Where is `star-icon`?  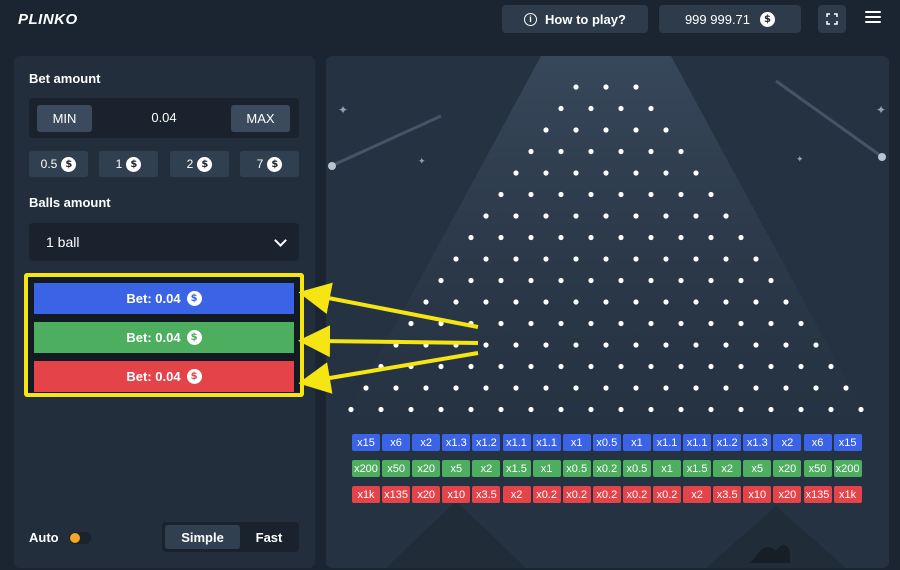
star-icon is located at coordinates (332, 166).